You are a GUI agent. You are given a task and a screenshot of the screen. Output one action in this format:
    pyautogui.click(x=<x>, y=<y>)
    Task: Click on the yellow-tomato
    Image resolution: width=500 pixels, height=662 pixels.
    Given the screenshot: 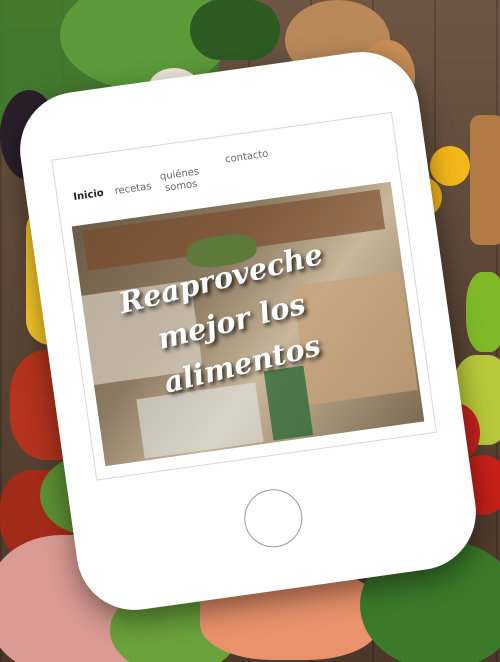 What is the action you would take?
    pyautogui.click(x=450, y=166)
    